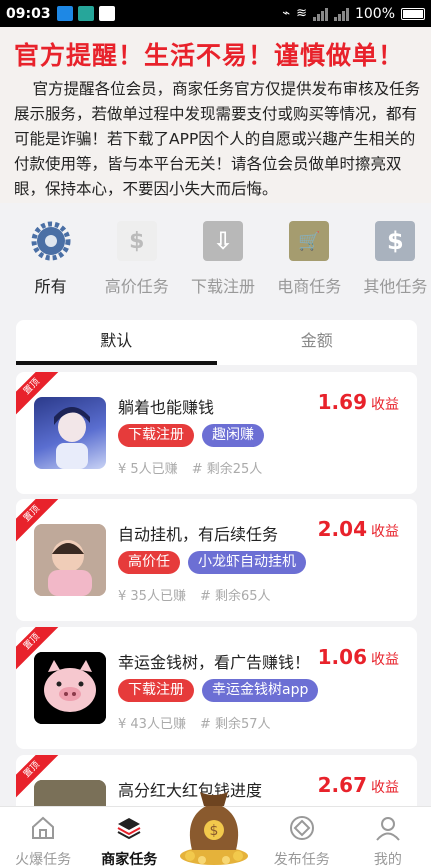 This screenshot has width=431, height=867. Describe the element at coordinates (413, 13) in the screenshot. I see `battery-icon` at that location.